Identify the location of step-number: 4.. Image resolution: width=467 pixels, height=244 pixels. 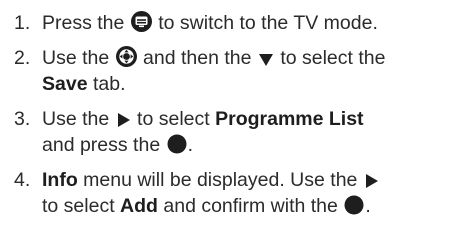
(22, 180).